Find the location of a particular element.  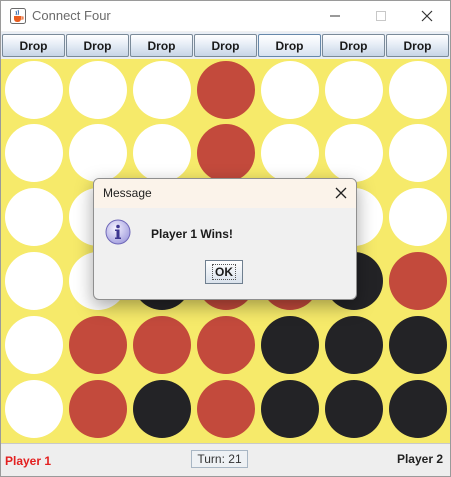

message-dialog: Message Player 1 Wins! OK is located at coordinates (225, 239).